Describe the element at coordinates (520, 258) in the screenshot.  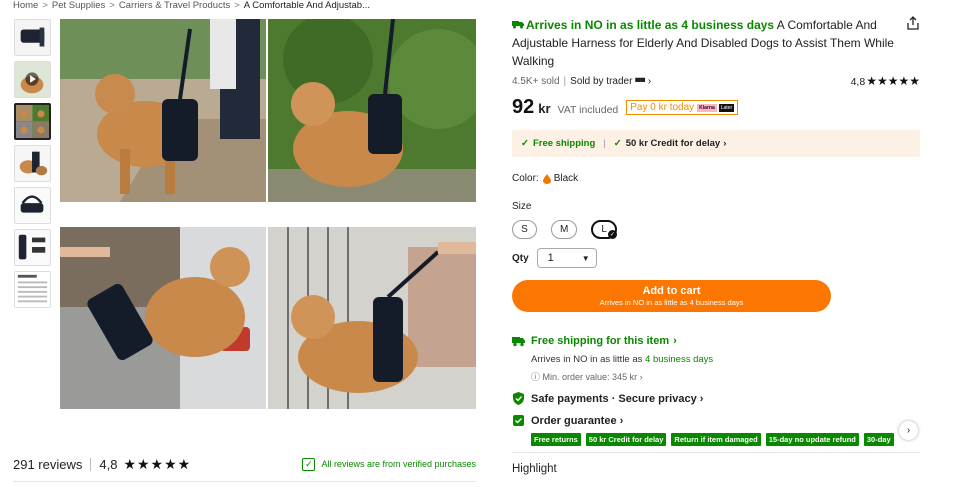
I see `qty-label: Qty` at that location.